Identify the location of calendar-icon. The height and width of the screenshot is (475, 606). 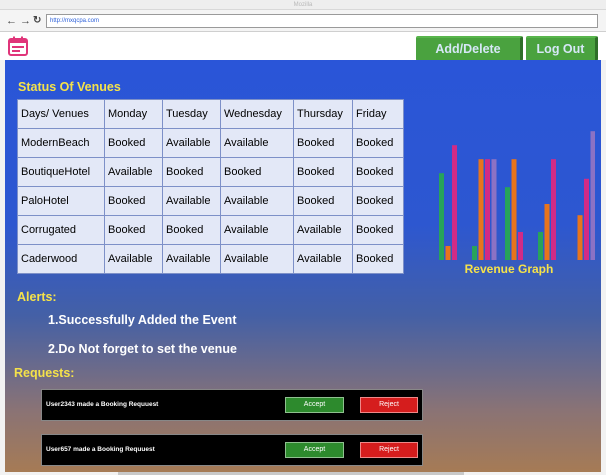
(18, 46).